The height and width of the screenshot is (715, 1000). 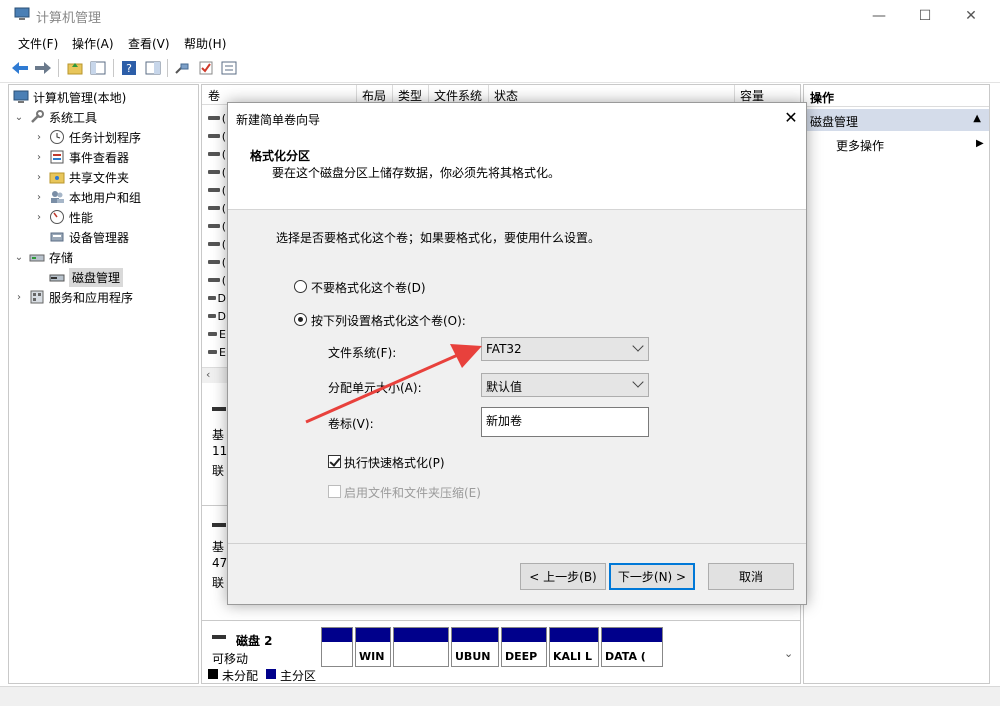 I want to click on legend-unallocated-swatch, so click(x=213, y=674).